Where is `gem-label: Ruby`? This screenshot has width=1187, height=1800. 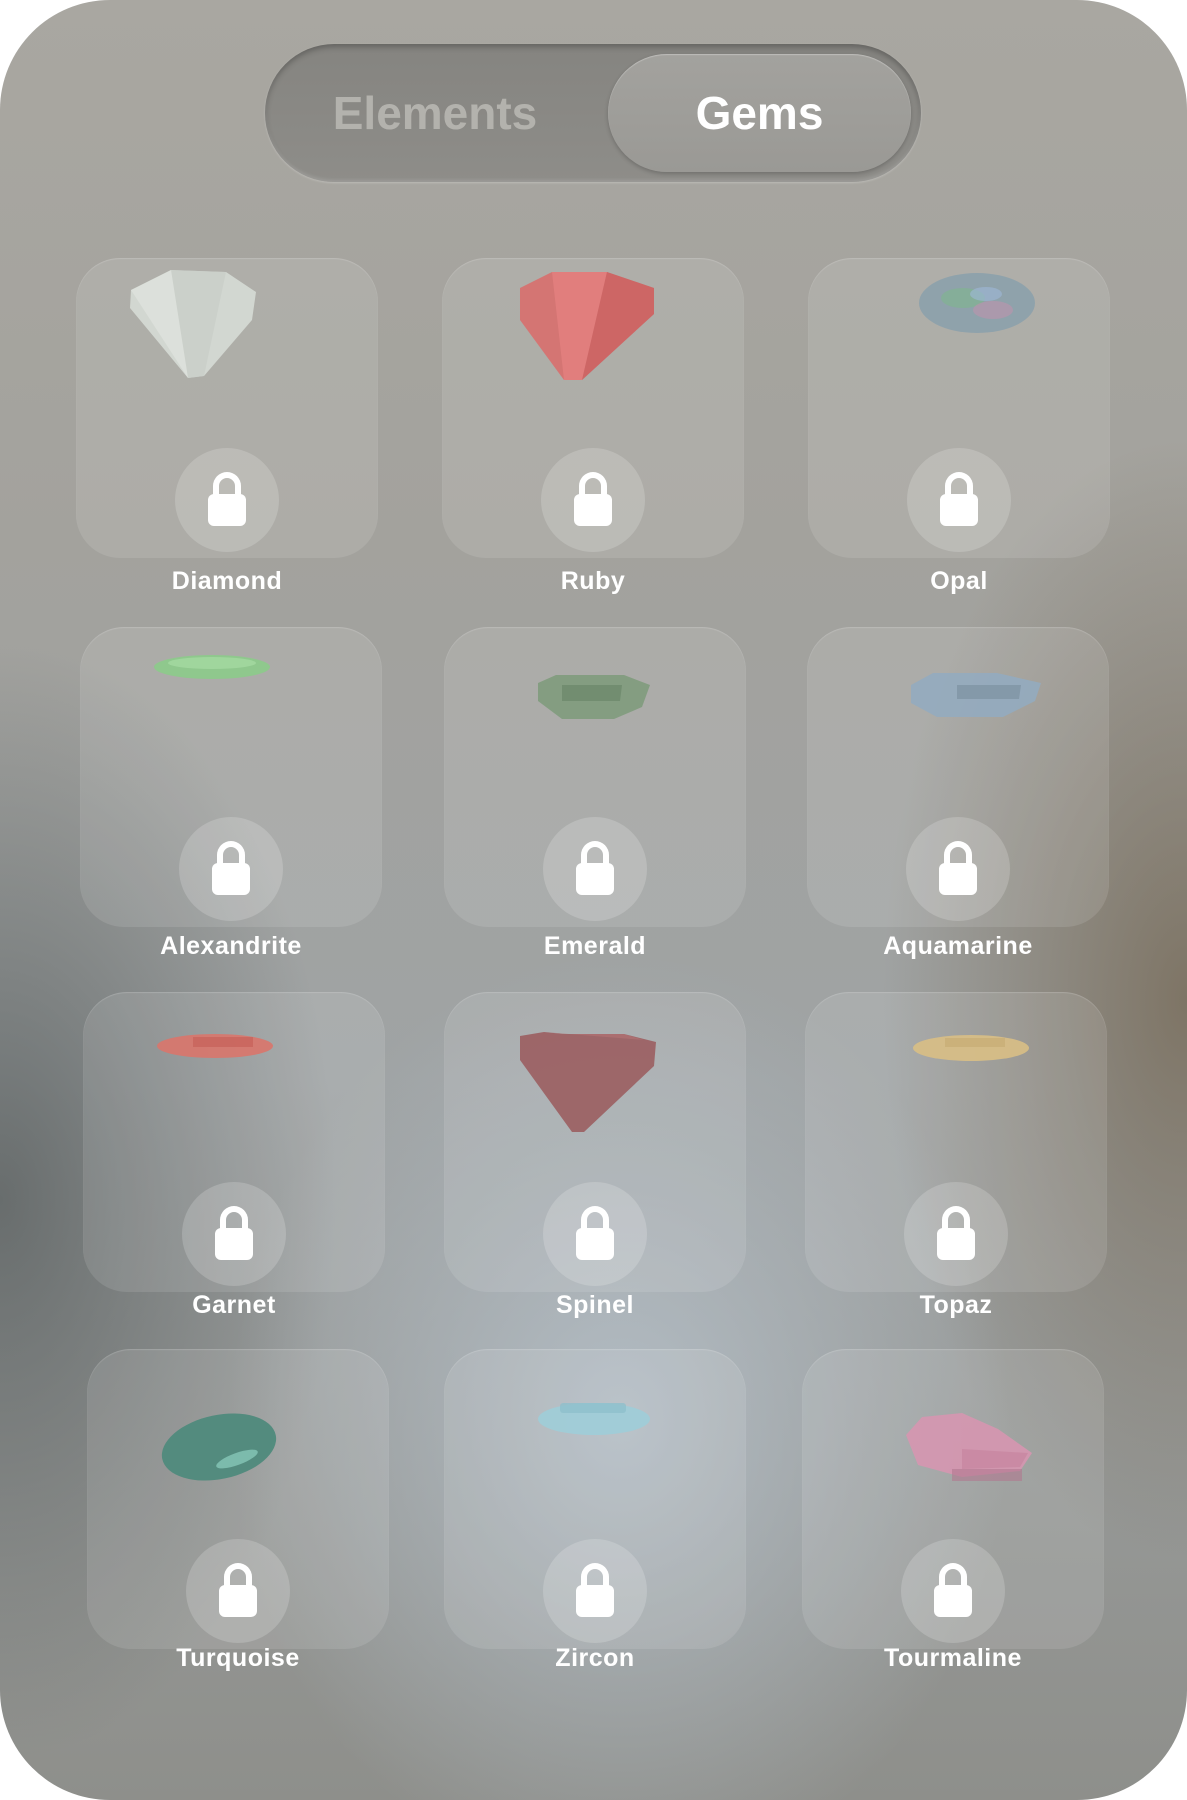 gem-label: Ruby is located at coordinates (593, 581).